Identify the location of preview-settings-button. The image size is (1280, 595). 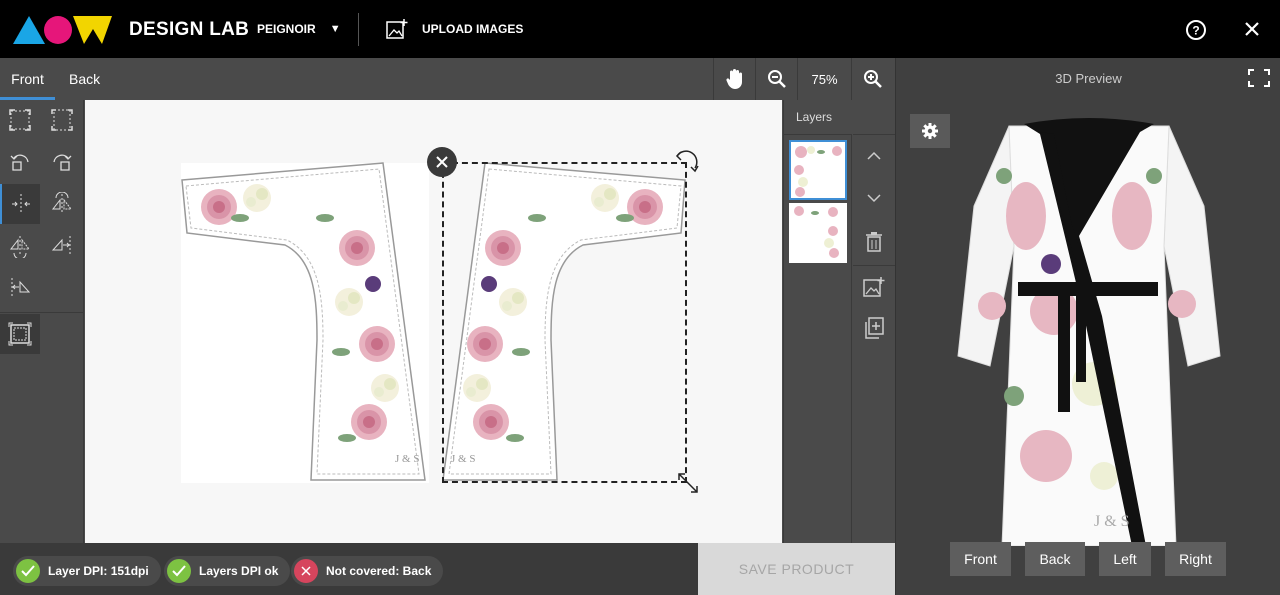
(930, 131).